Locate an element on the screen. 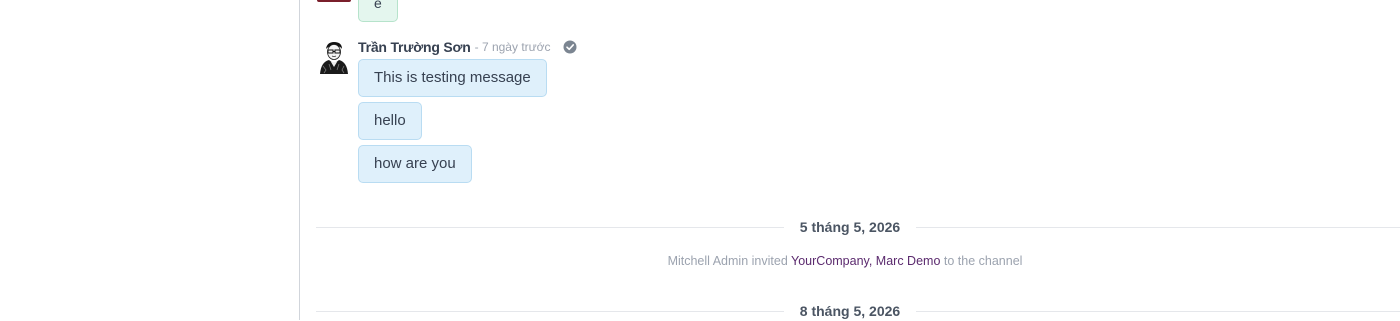 This screenshot has height=321, width=1400. author-avatar is located at coordinates (334, 57).